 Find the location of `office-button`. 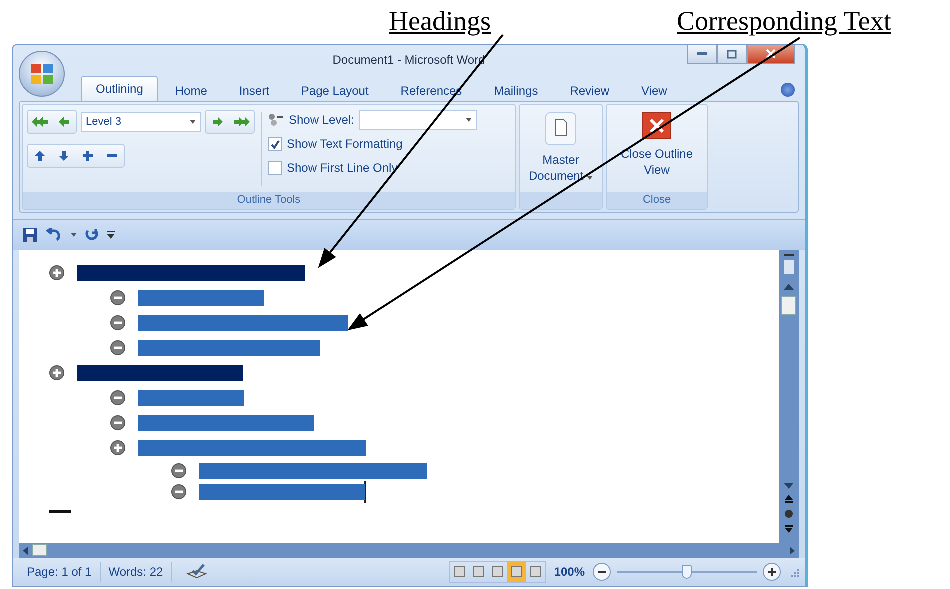

office-button is located at coordinates (42, 74).